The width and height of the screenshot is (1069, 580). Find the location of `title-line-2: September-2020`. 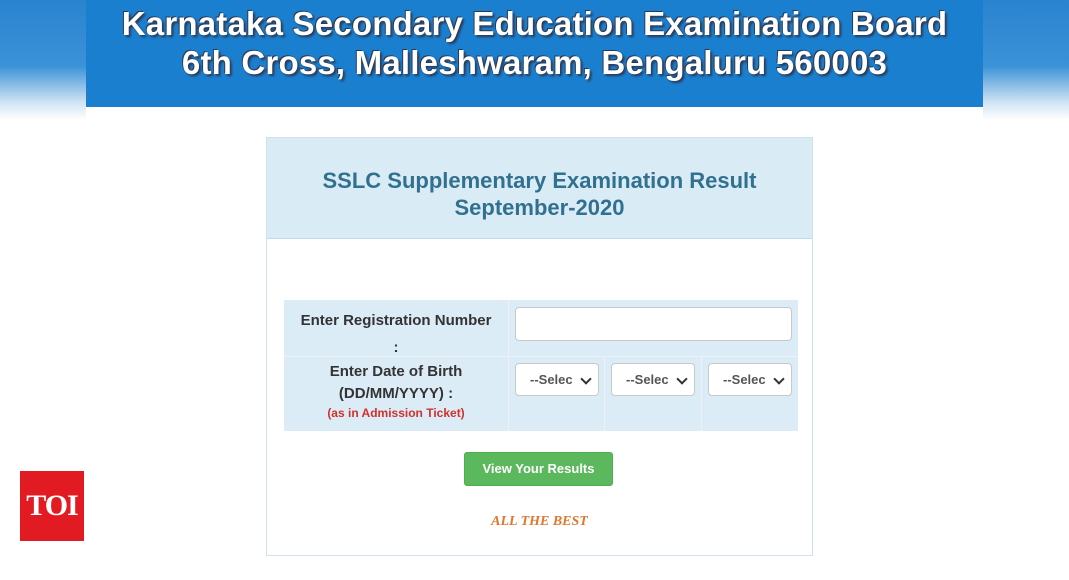

title-line-2: September-2020 is located at coordinates (539, 207).